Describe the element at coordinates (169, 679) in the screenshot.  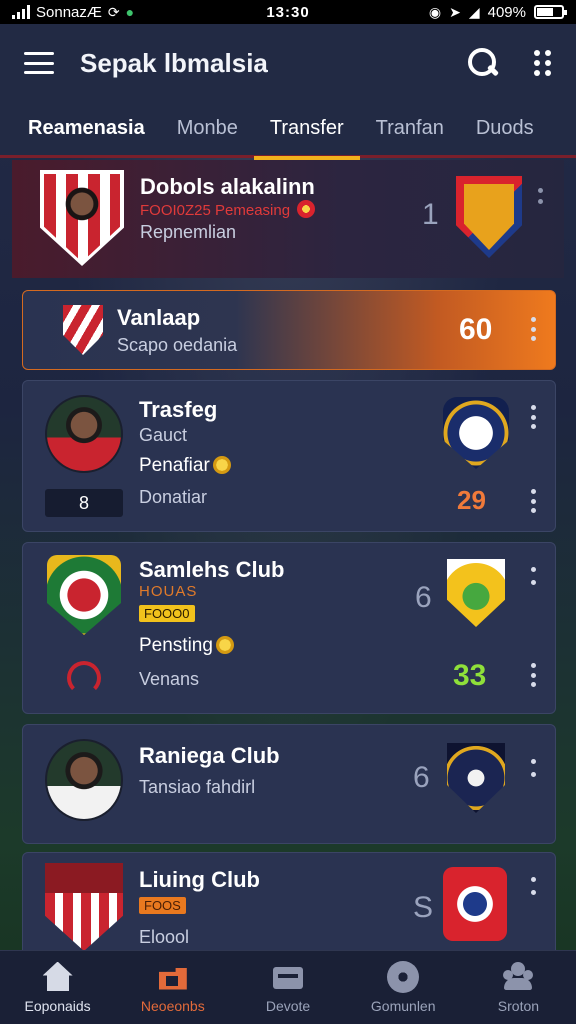
I see `club-status-secondary: Venans` at that location.